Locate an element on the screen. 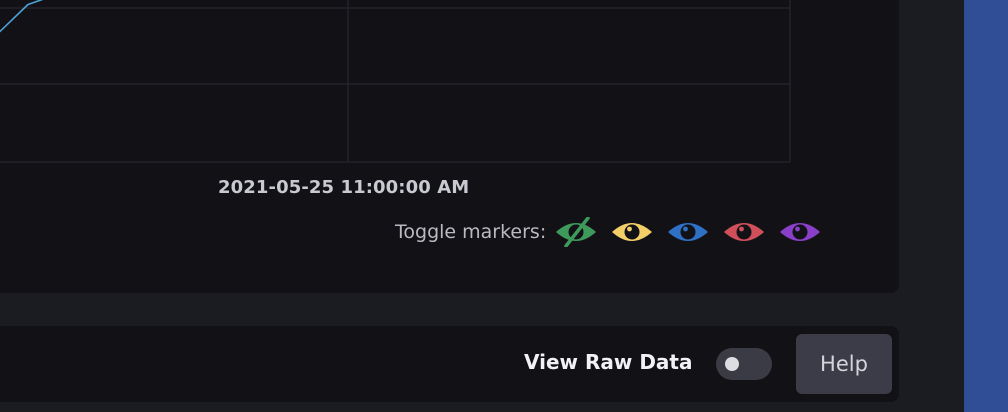  marker-toggle-yellow is located at coordinates (632, 232).